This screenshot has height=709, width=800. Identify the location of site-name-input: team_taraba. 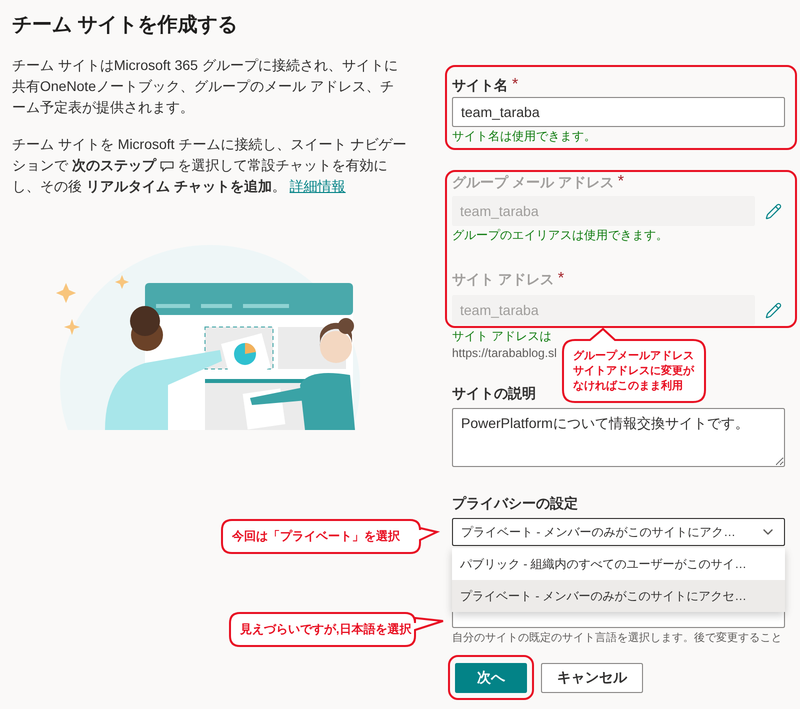
(618, 112).